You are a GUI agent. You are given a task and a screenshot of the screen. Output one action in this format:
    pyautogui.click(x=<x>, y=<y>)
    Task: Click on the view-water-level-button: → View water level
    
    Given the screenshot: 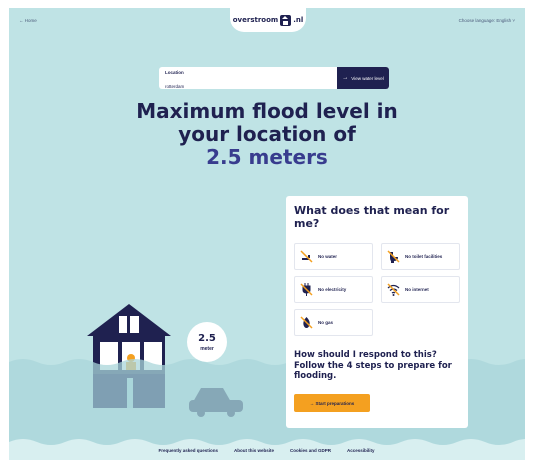 What is the action you would take?
    pyautogui.click(x=363, y=78)
    